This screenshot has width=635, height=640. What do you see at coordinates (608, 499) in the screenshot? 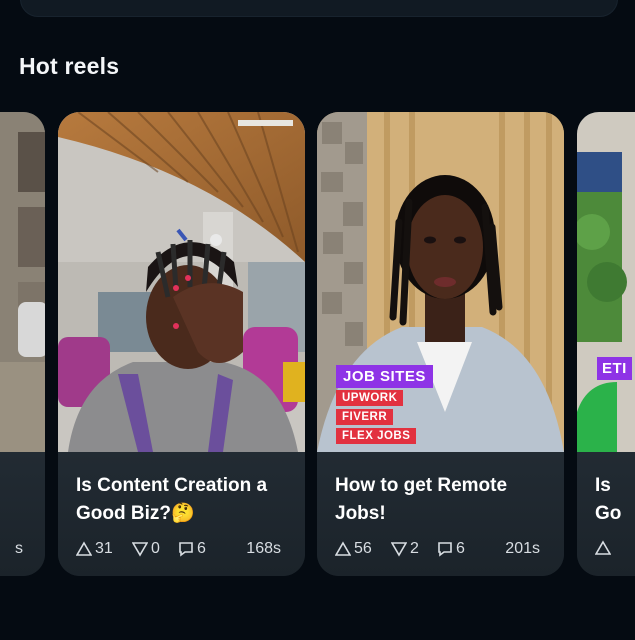
I see `reel-title: Is Go` at bounding box center [608, 499].